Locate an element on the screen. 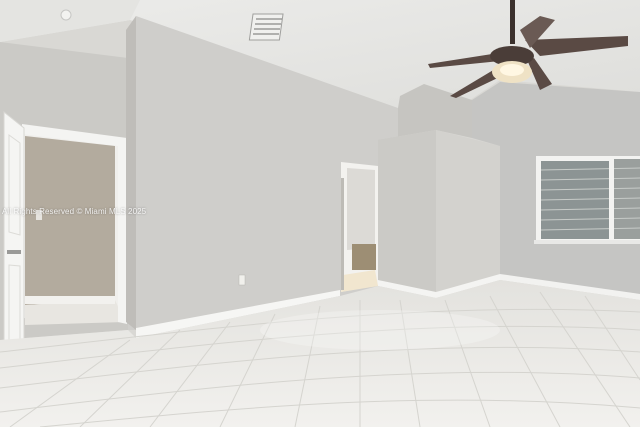 The width and height of the screenshot is (640, 427). fan-downrod is located at coordinates (512, 22).